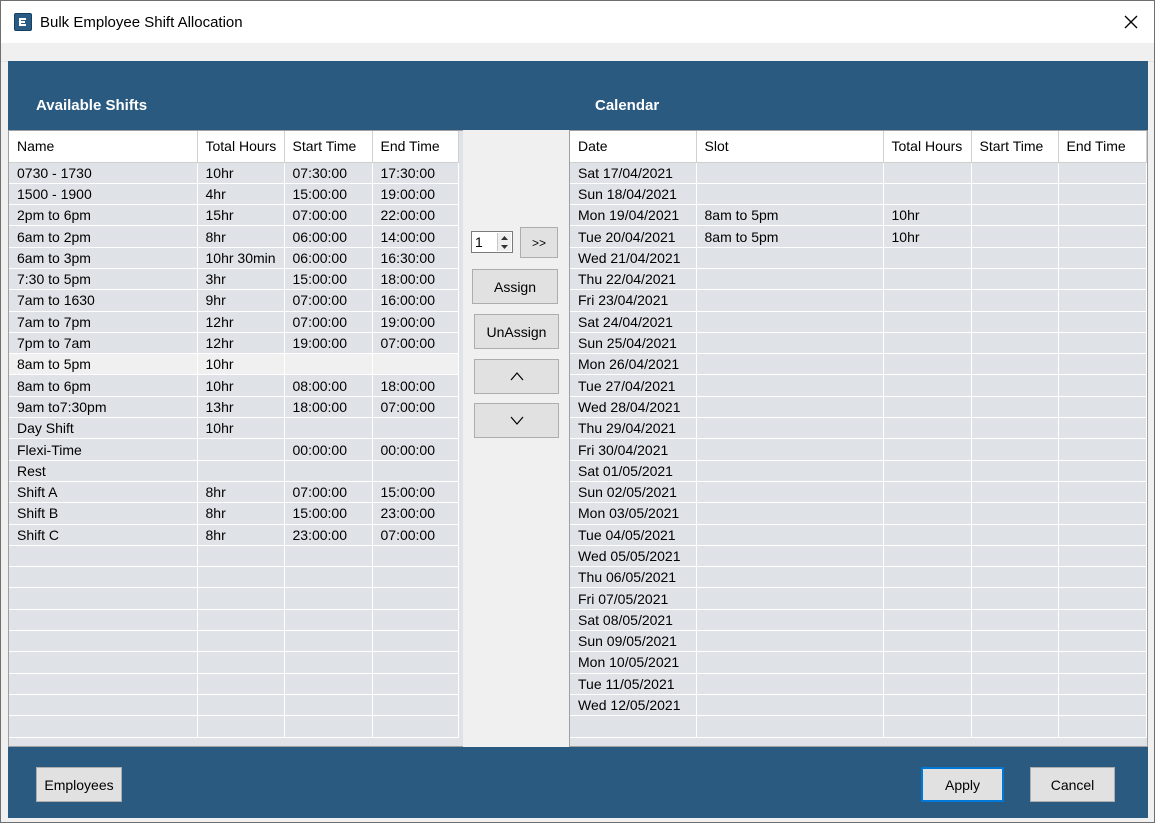  Describe the element at coordinates (234, 279) in the screenshot. I see `shift-row: 7:30 to 5pm 3hr 15:00:00 18:00:00` at that location.